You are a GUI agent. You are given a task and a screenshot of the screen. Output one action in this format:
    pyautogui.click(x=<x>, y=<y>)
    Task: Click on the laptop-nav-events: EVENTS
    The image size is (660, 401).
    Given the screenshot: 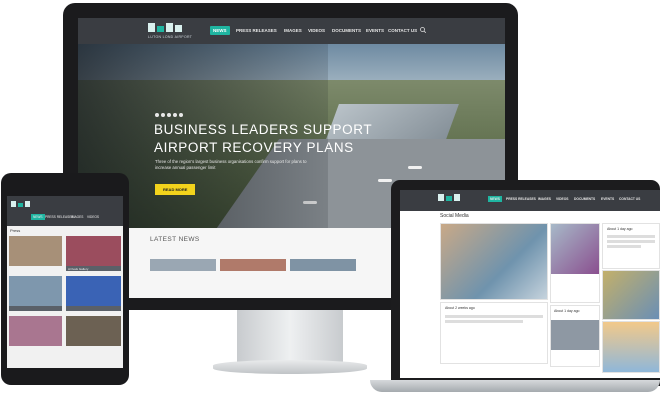 What is the action you would take?
    pyautogui.click(x=607, y=199)
    